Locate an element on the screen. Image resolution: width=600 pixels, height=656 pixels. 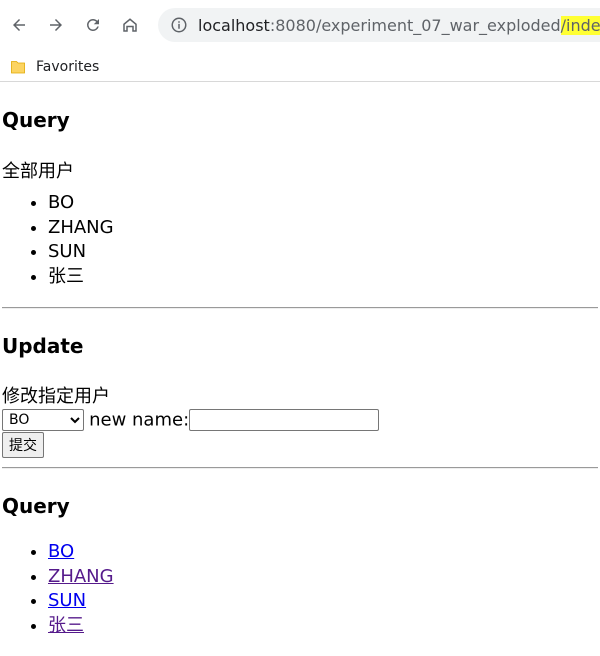
user-select: BO is located at coordinates (43, 420).